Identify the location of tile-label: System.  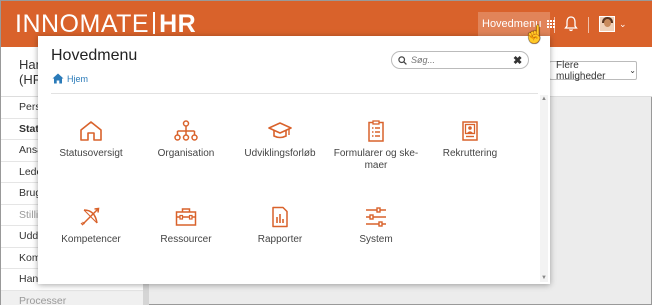
(376, 239).